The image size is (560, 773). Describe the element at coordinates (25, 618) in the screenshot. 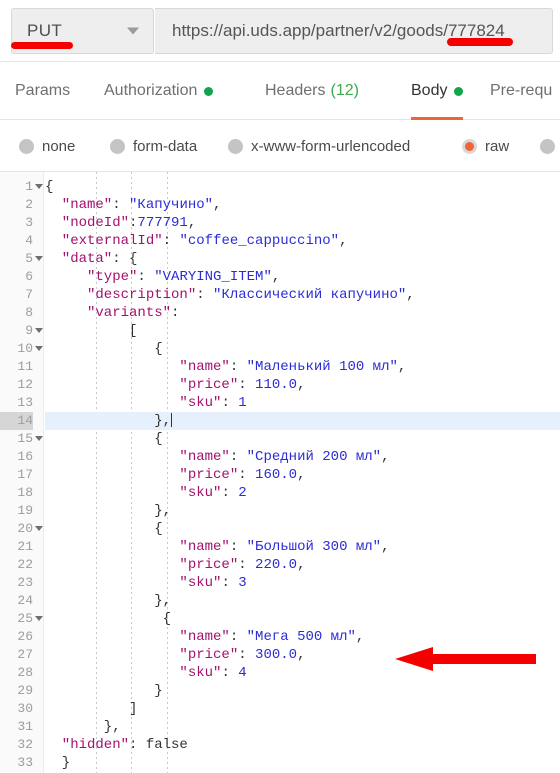

I see `line-number: 25` at that location.